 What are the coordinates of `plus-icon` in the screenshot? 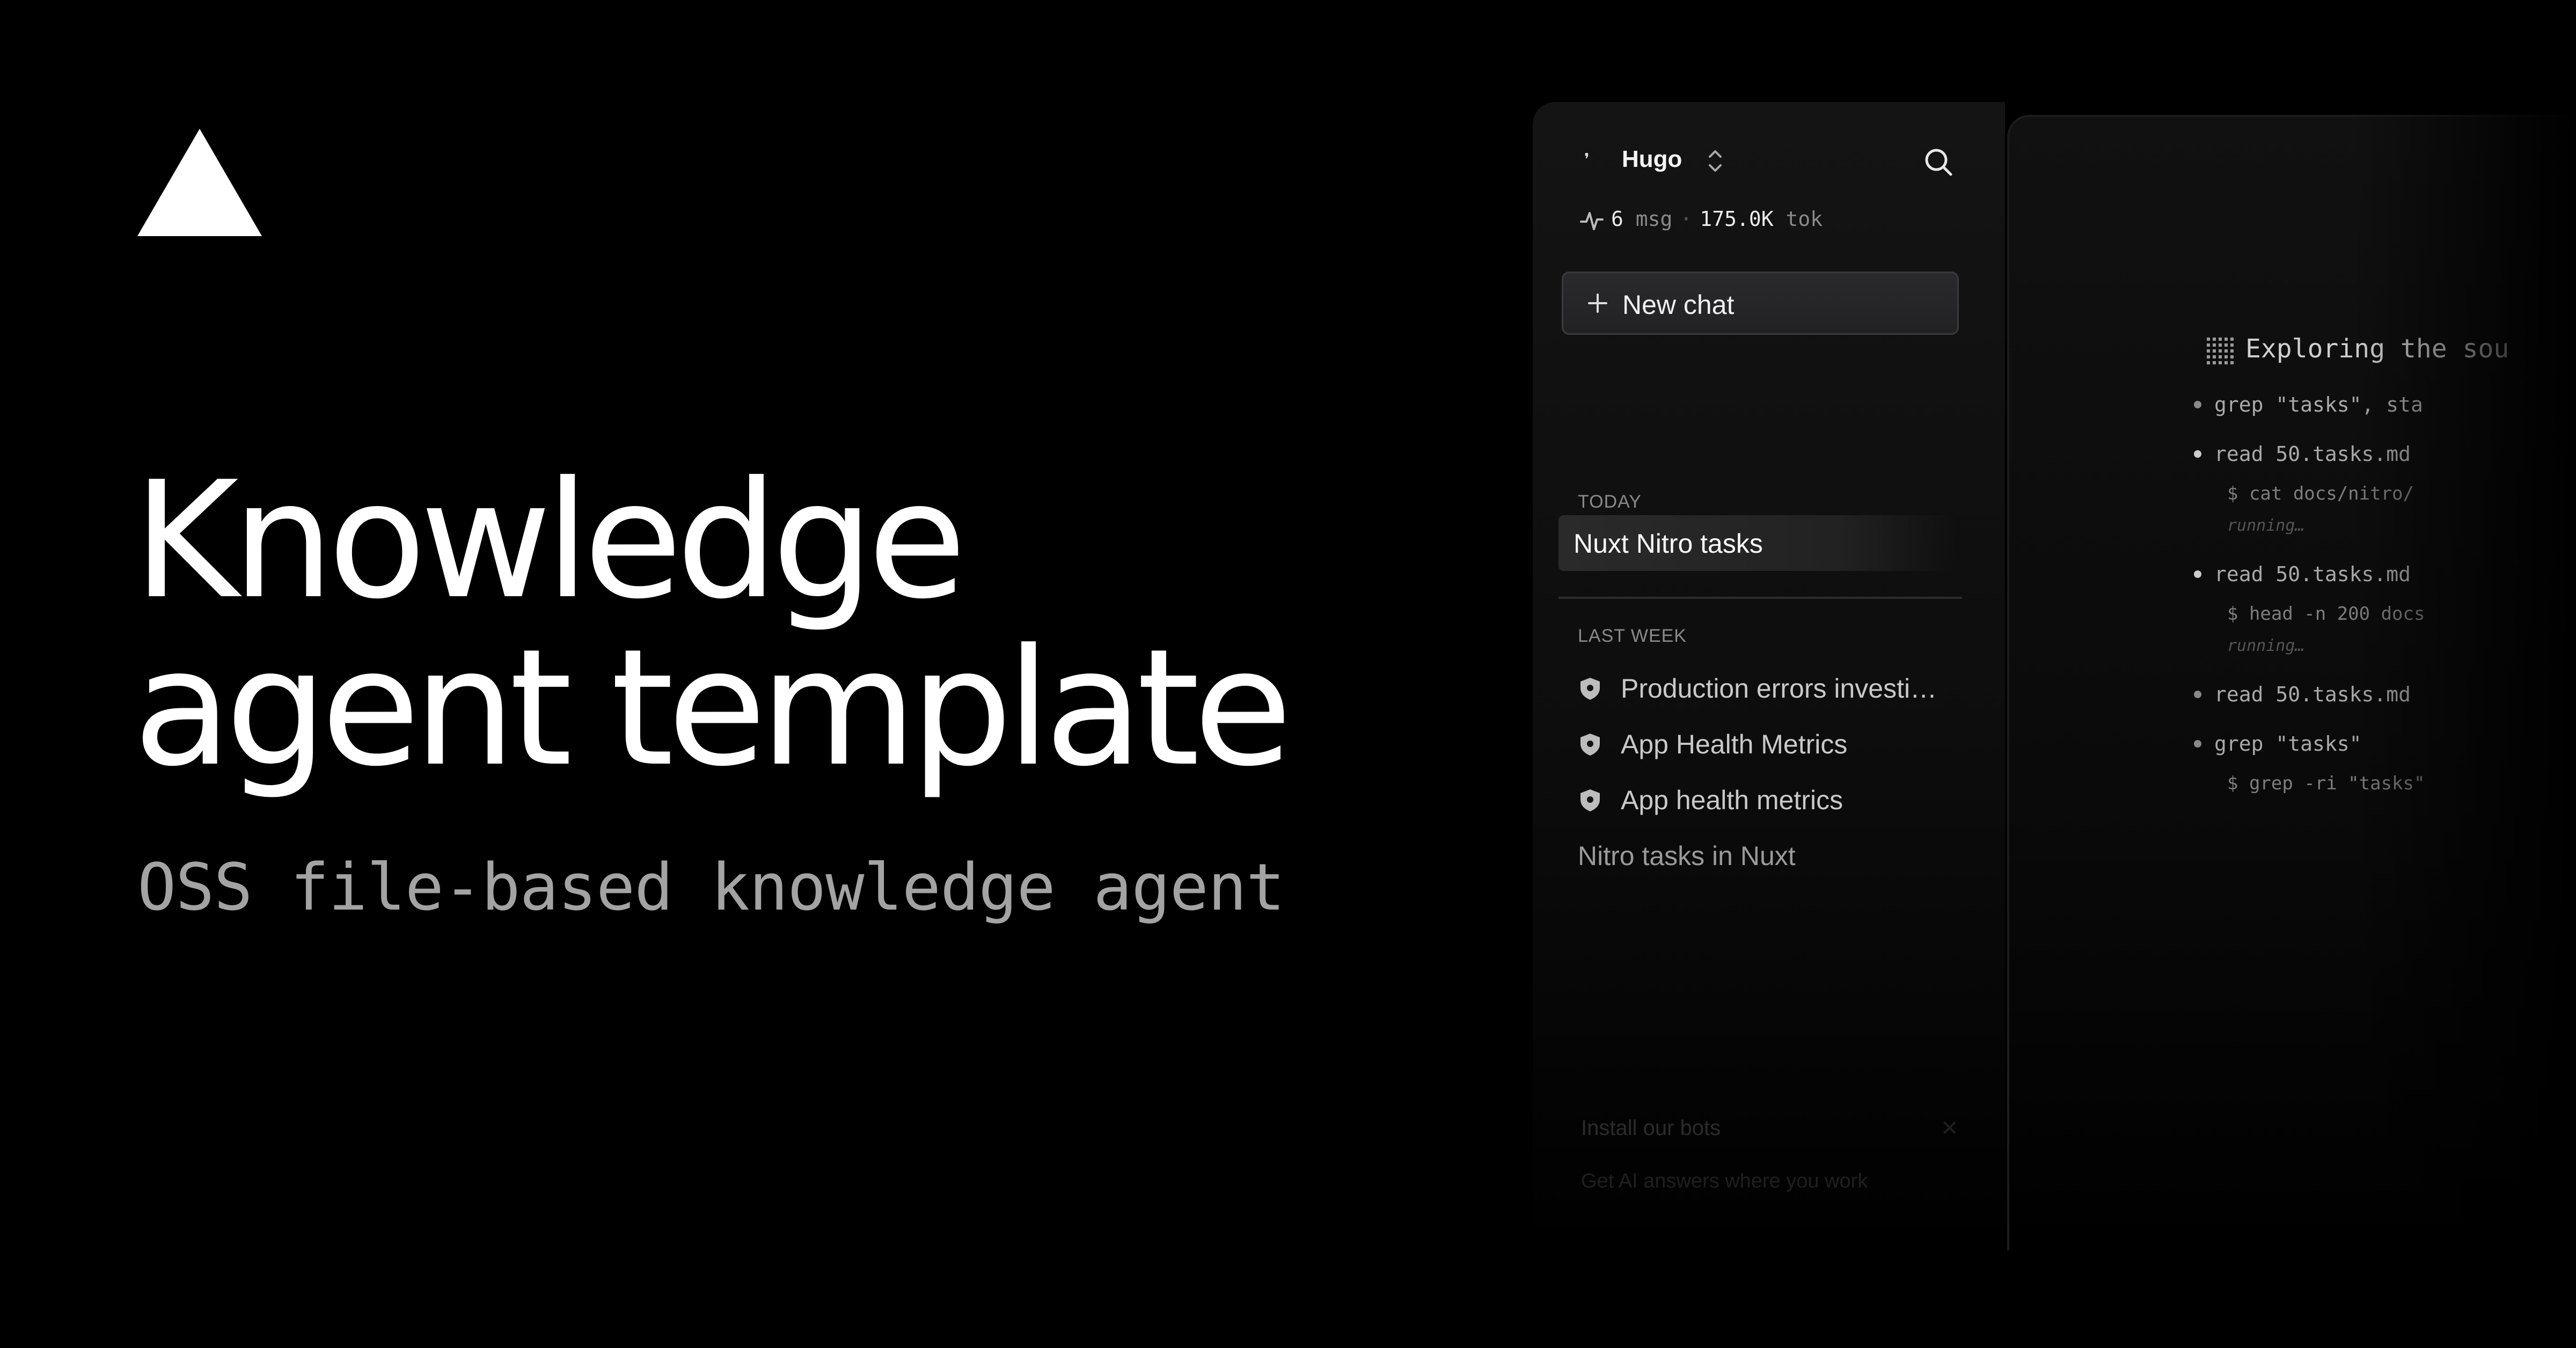 It's located at (1597, 303).